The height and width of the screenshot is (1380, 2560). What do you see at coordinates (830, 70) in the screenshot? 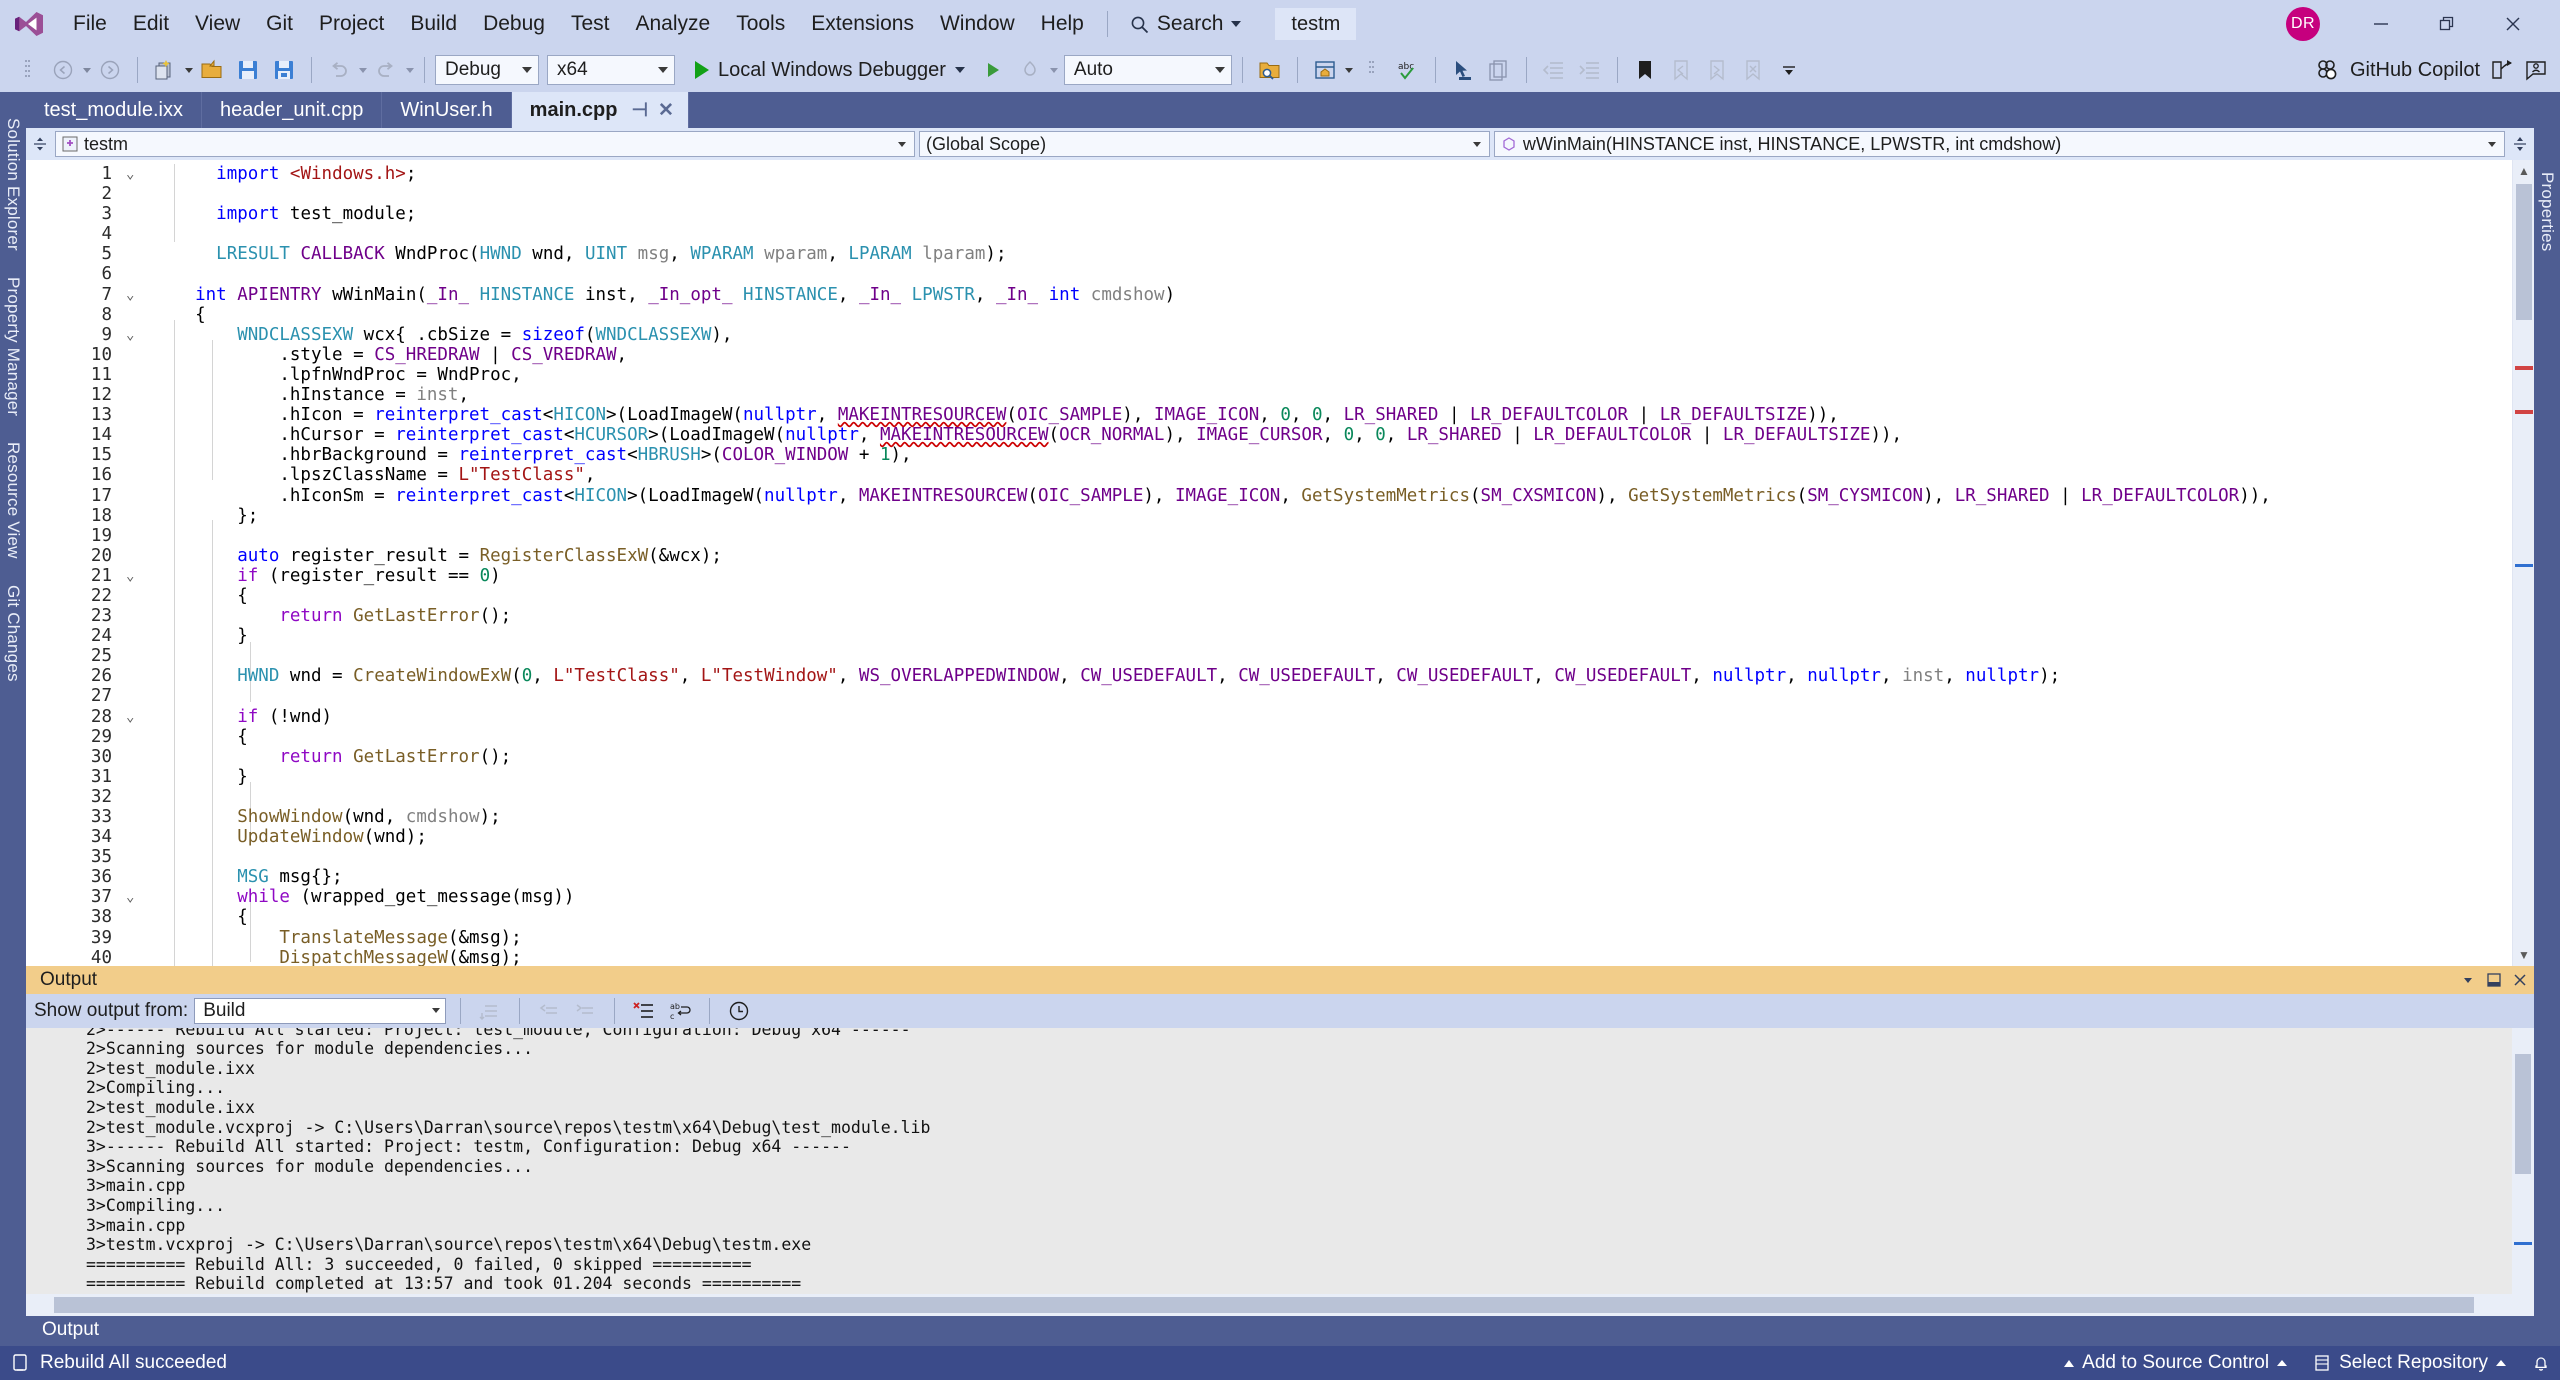
I see `start-debugging-button: Local Windows Debugger` at bounding box center [830, 70].